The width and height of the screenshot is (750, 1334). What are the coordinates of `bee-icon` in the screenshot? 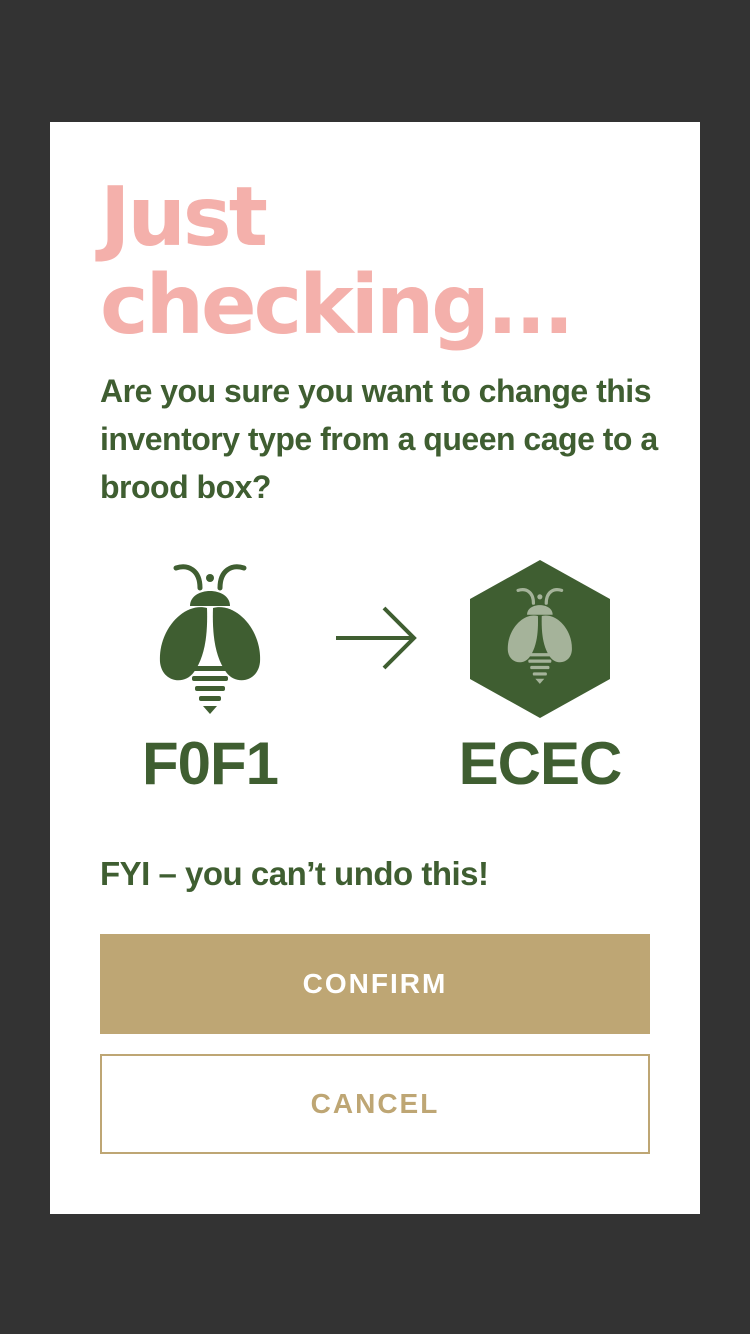 It's located at (210, 639).